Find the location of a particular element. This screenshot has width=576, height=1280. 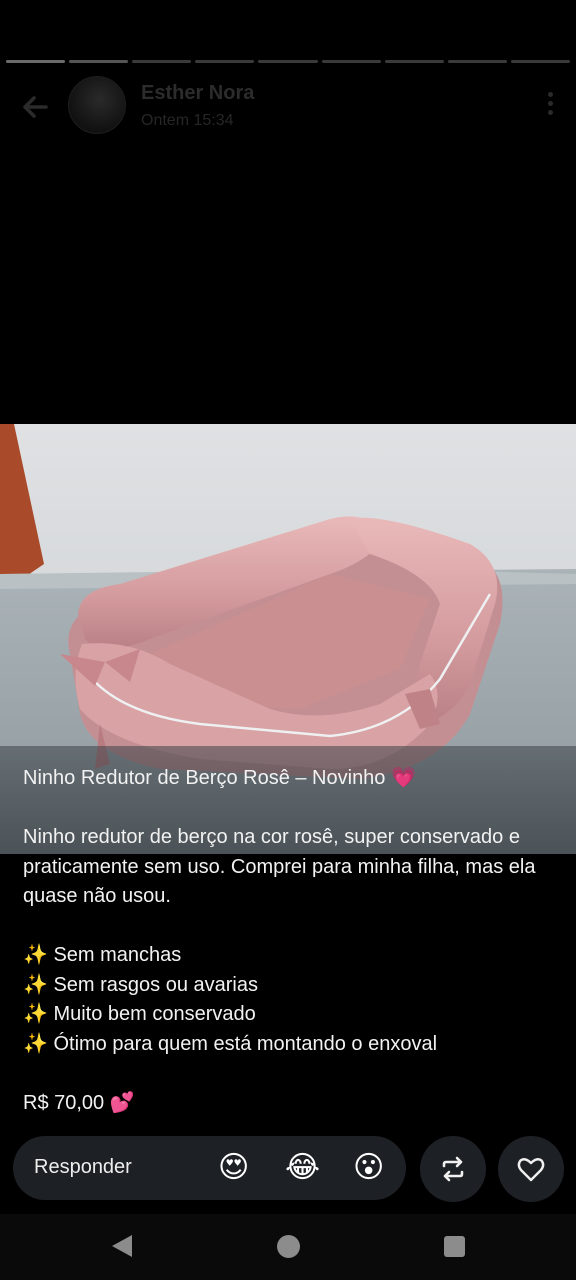

reaction-heart-eyes-icon: 😍 is located at coordinates (233, 1168).